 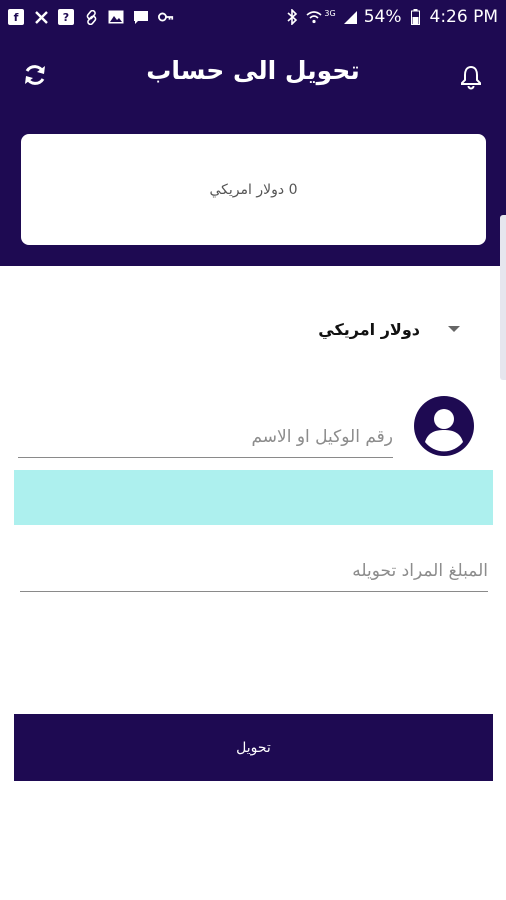 What do you see at coordinates (253, 70) in the screenshot?
I see `page-title: تحويل الى حساب` at bounding box center [253, 70].